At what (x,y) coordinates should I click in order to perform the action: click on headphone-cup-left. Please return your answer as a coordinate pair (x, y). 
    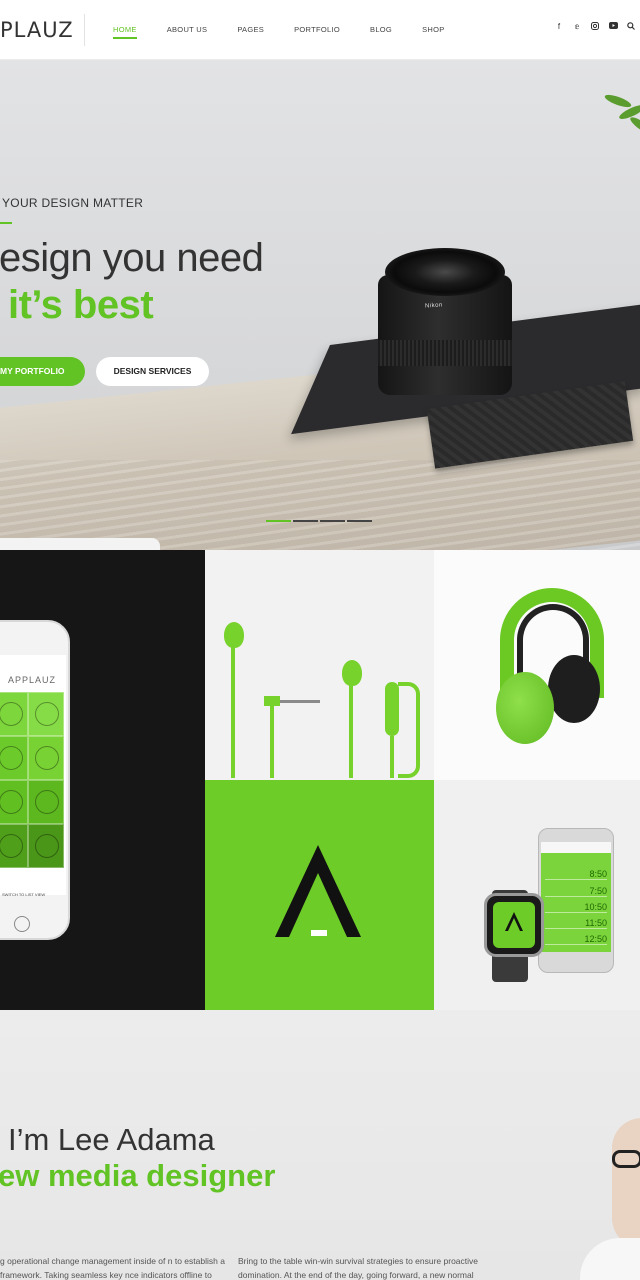
    Looking at the image, I should click on (525, 708).